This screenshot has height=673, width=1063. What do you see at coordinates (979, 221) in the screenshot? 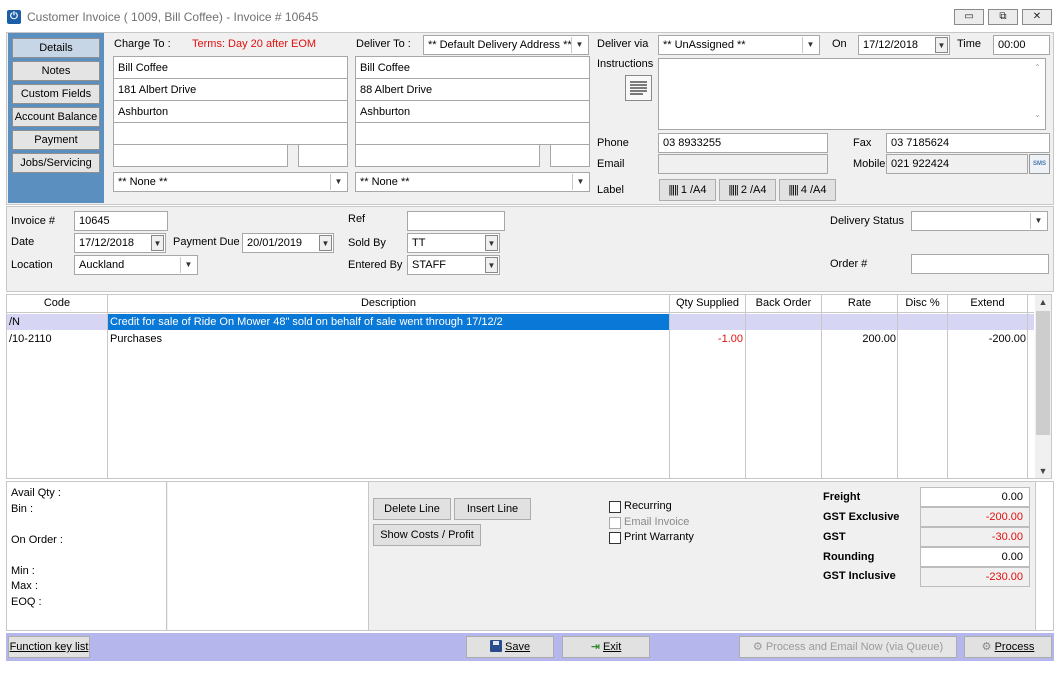
I see `delivery-status-select: ▼` at bounding box center [979, 221].